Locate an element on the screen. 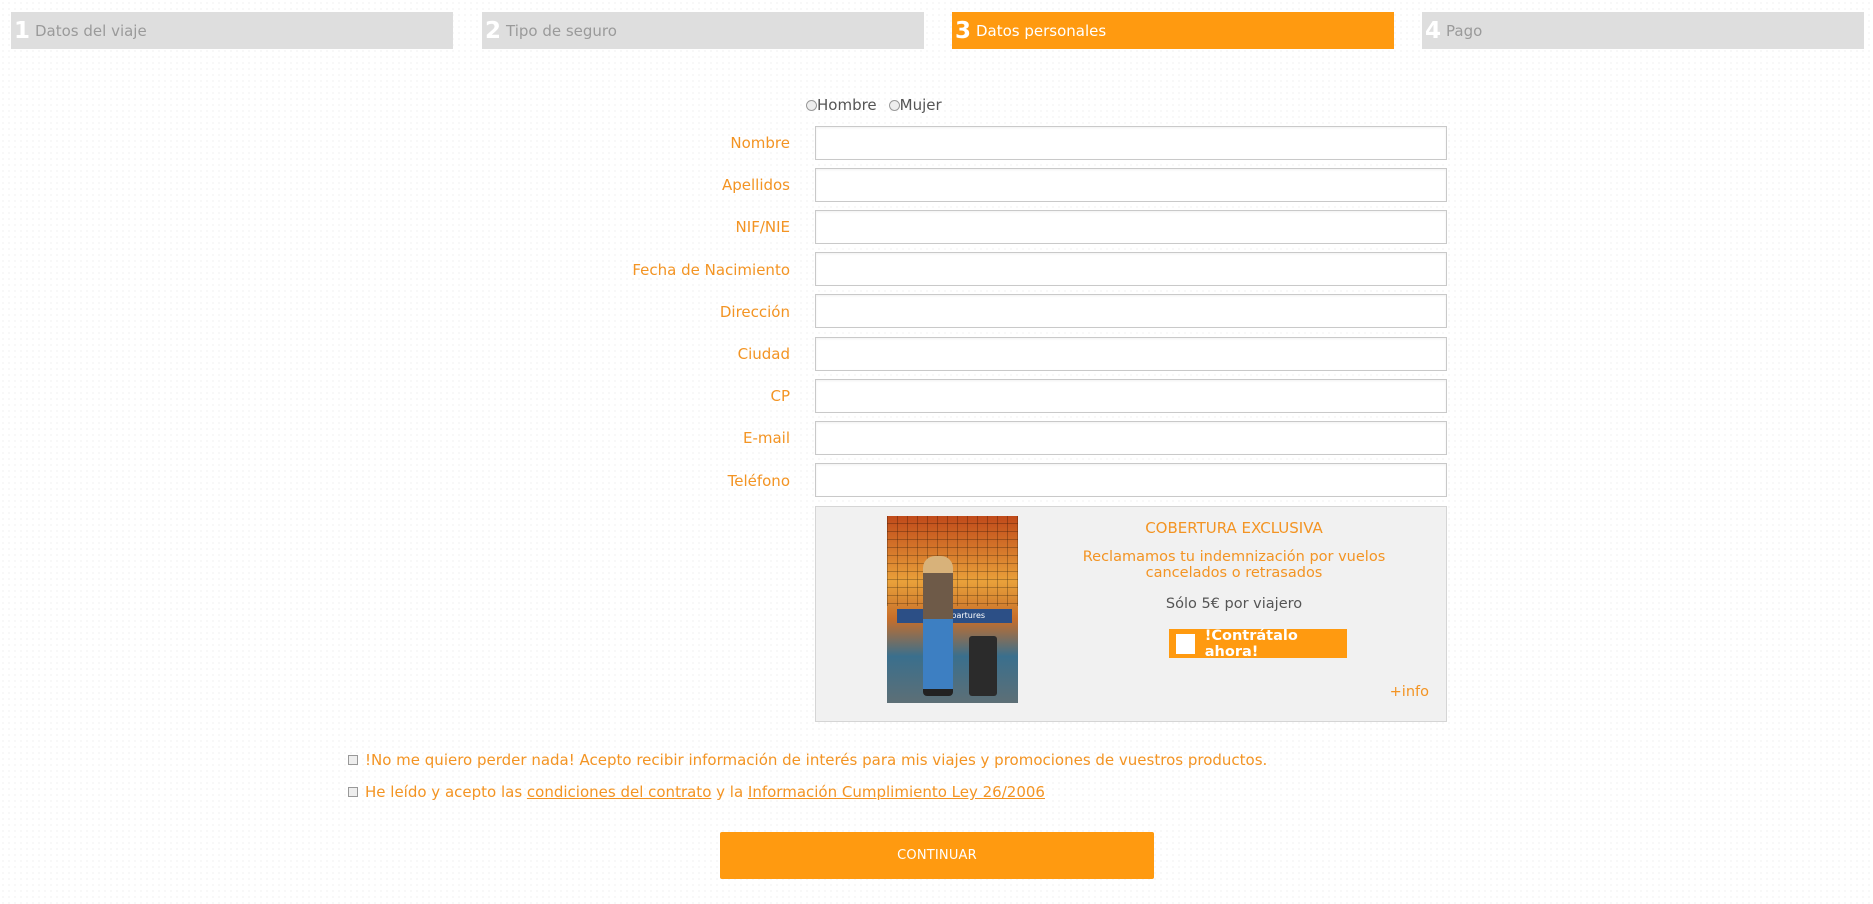 The height and width of the screenshot is (904, 1873). terms-checkbox is located at coordinates (353, 792).